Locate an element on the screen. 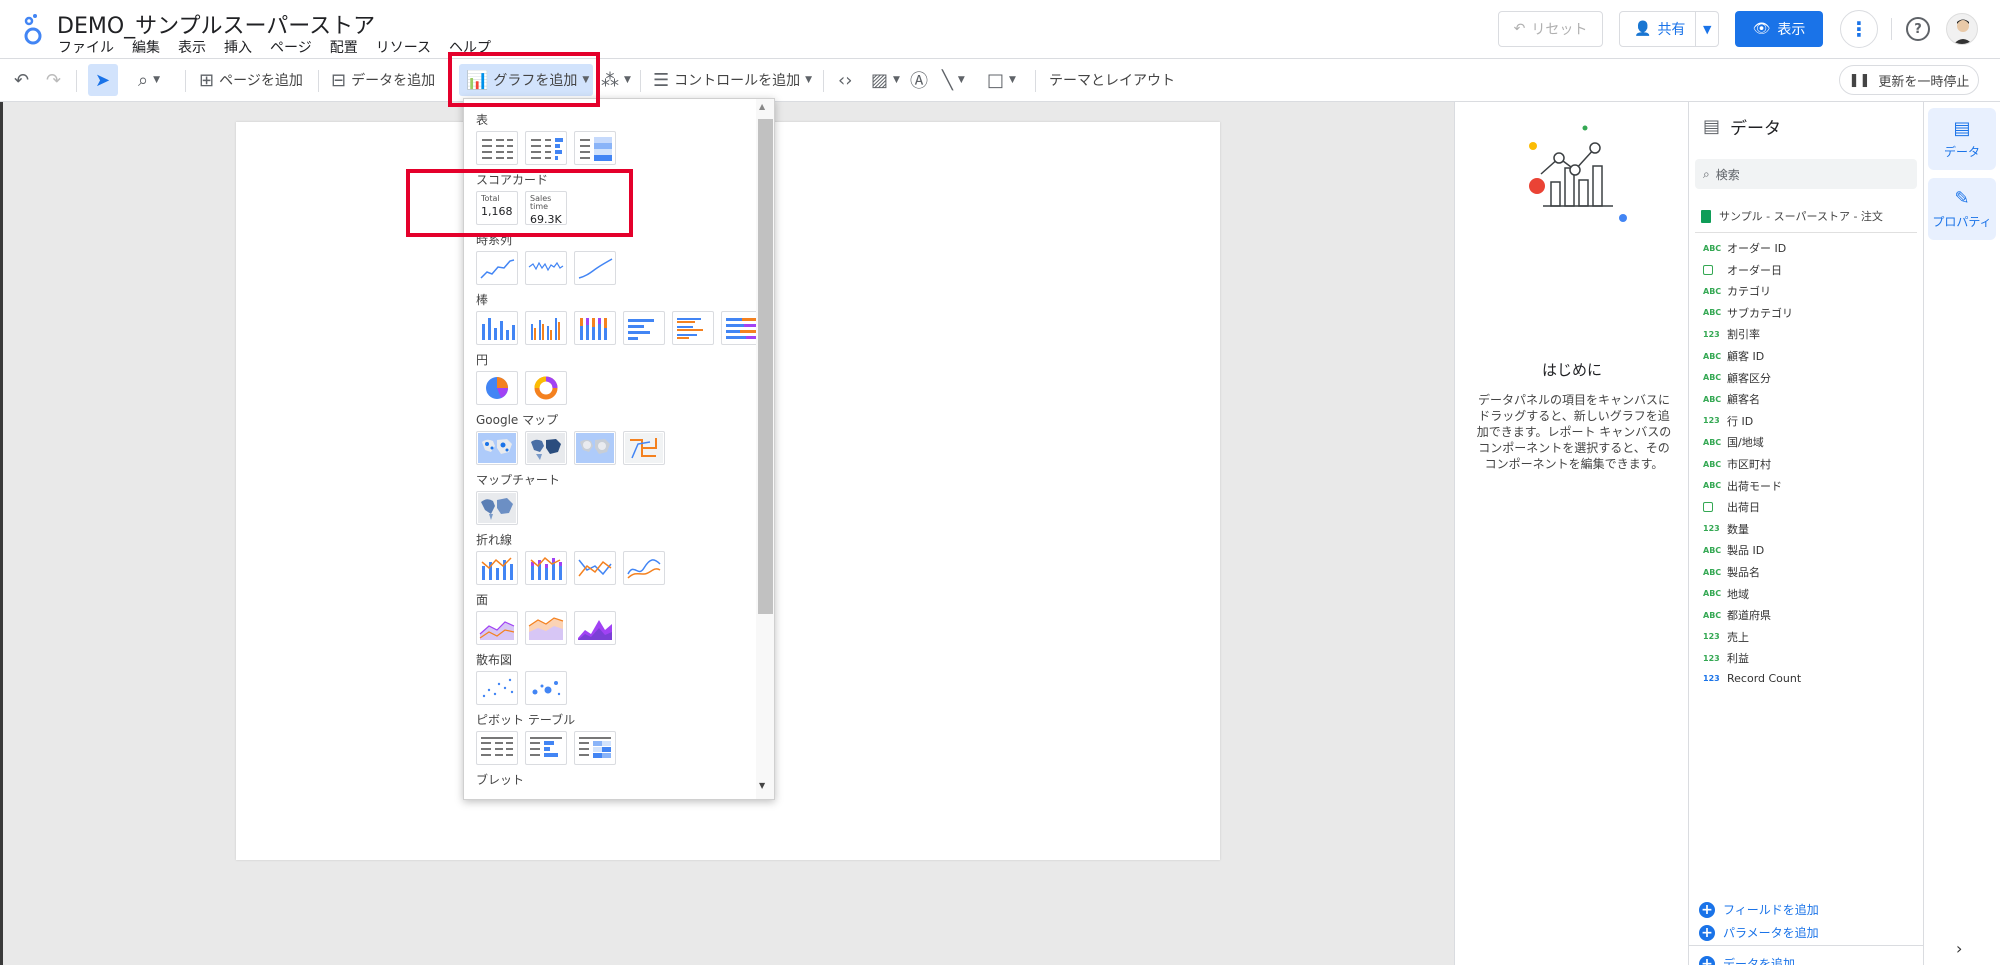 Image resolution: width=2000 pixels, height=965 pixels. field-item: ABC 国/地域 is located at coordinates (1733, 442).